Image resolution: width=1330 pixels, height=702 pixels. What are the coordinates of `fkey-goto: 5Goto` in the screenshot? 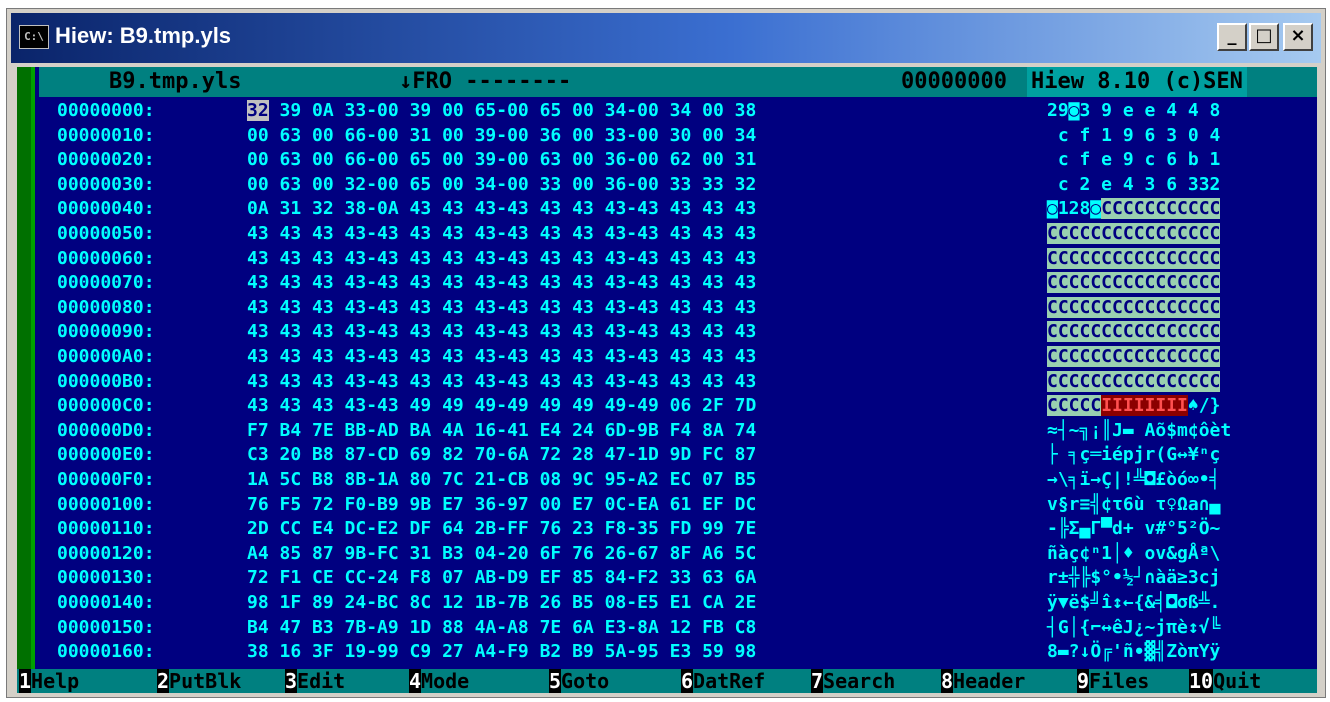 It's located at (579, 681).